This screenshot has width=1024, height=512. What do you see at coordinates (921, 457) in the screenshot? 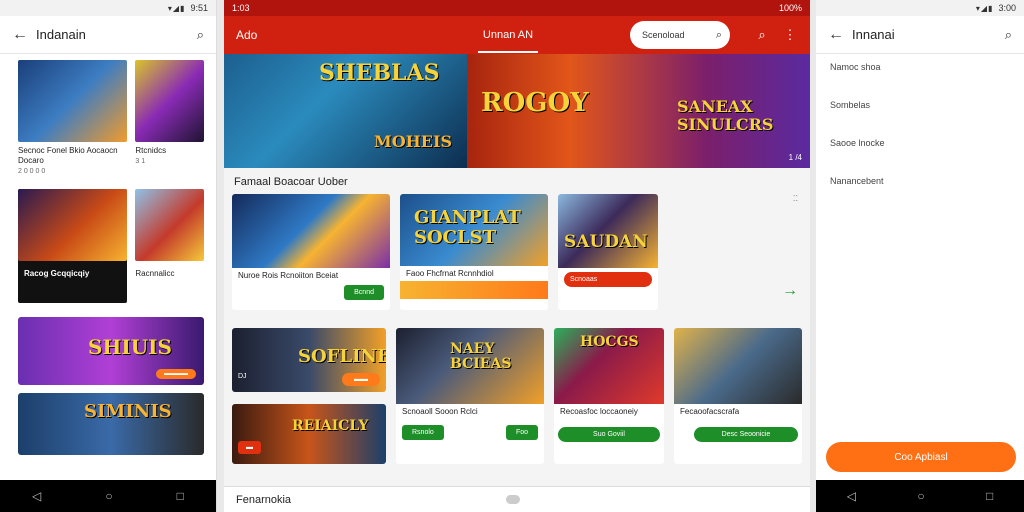
I see `primary-cta-button: Coo Apbiasl` at bounding box center [921, 457].